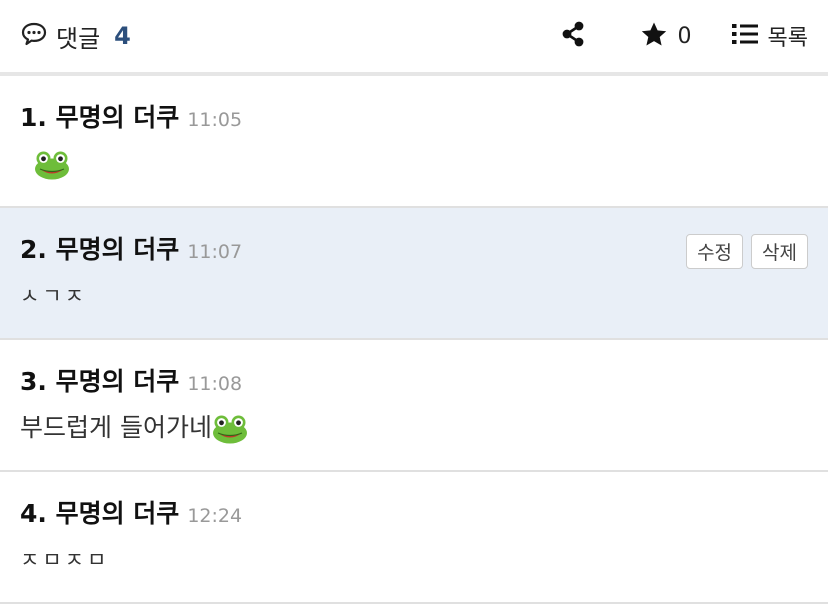 The image size is (828, 615). I want to click on share-icon, so click(573, 36).